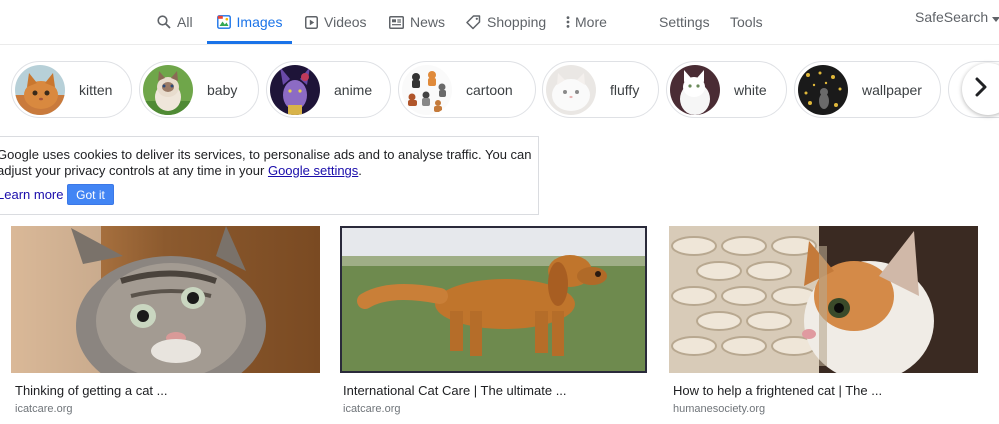 Image resolution: width=999 pixels, height=424 pixels. I want to click on play-icon, so click(311, 22).